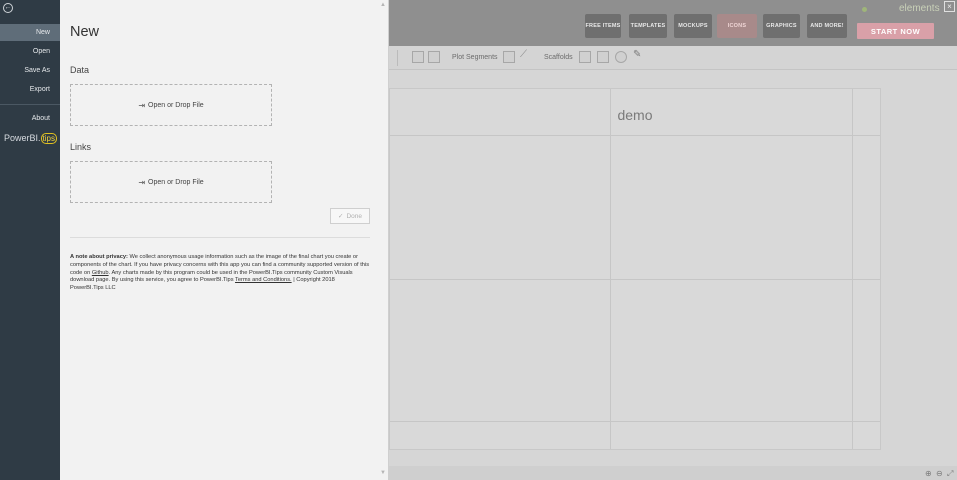  Describe the element at coordinates (648, 26) in the screenshot. I see `banner-templates-button: TEMPLATES` at that location.